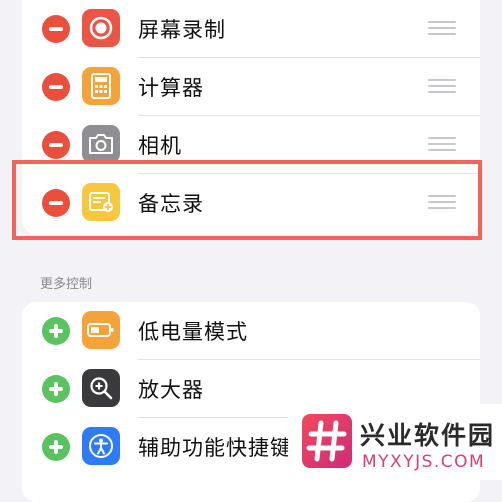 This screenshot has height=502, width=502. I want to click on calculator-icon, so click(101, 86).